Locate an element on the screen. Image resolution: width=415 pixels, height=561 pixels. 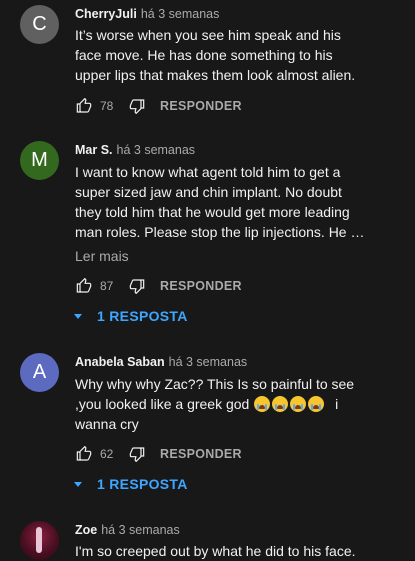
comment-header: Zoe há 3 semanas is located at coordinates (127, 530).